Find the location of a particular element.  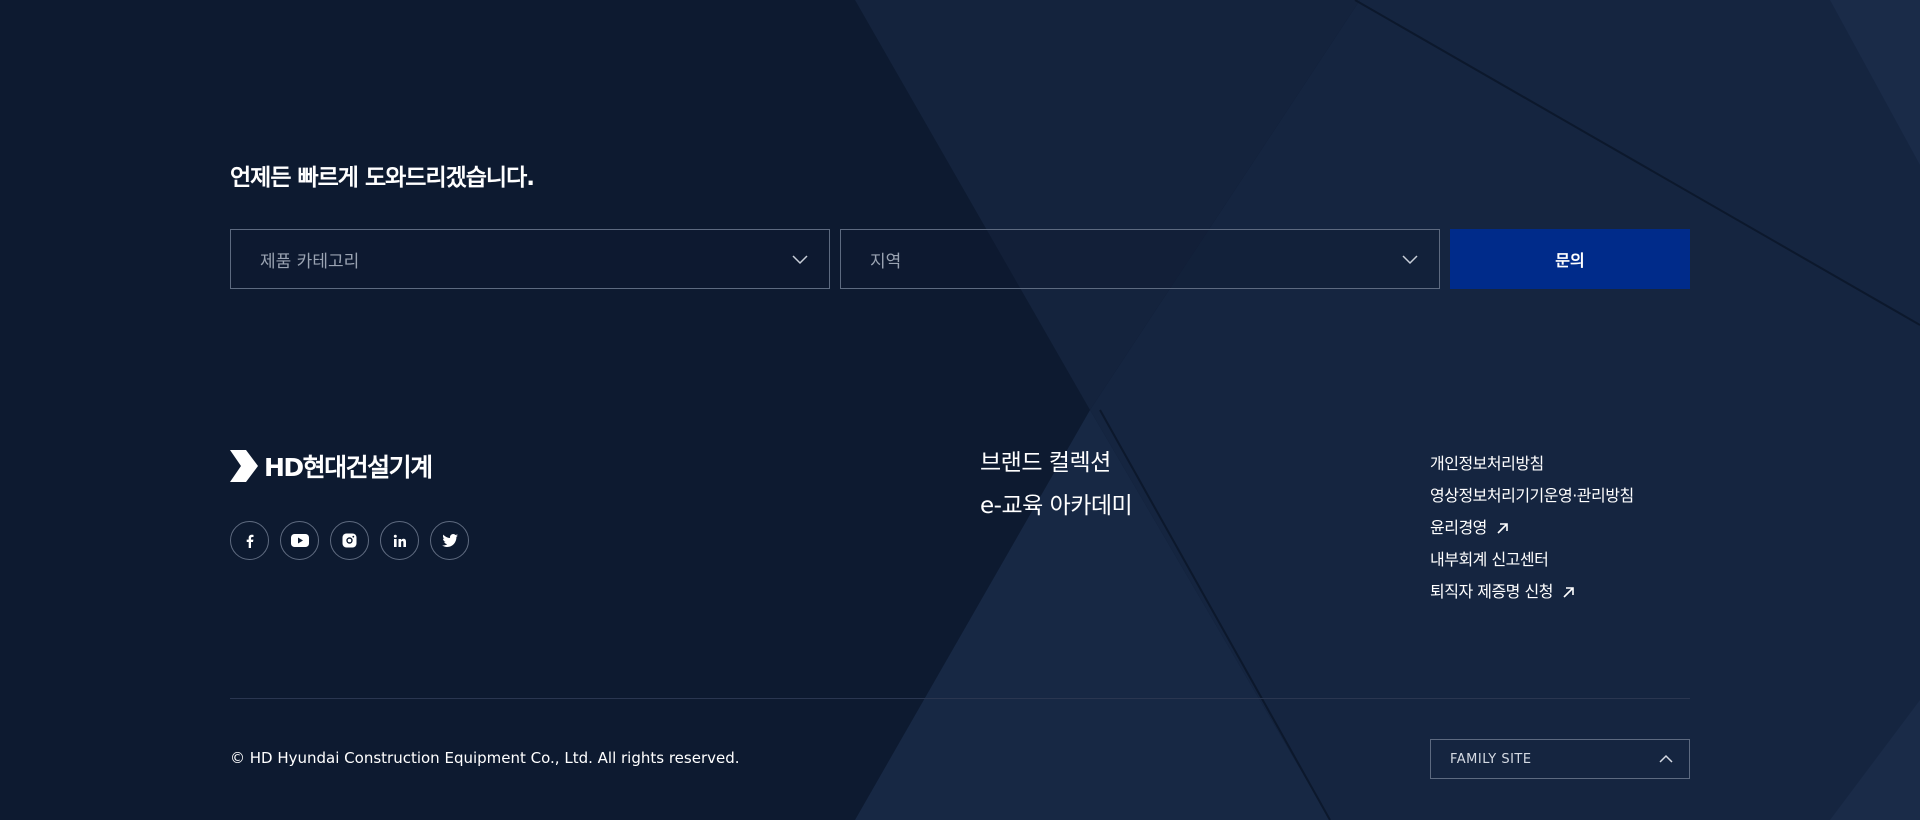

facebook-button is located at coordinates (249, 540).